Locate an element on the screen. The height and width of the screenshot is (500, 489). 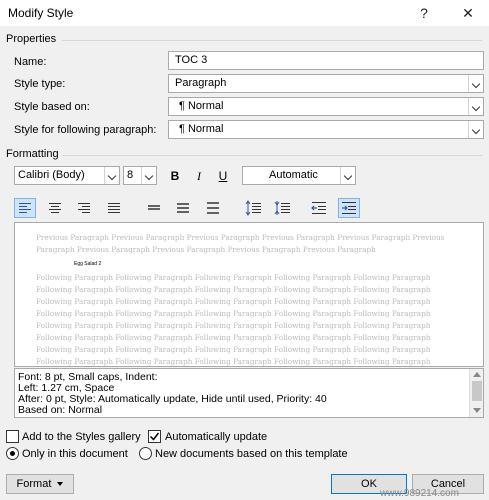
based-on-select: ¶ Normal is located at coordinates (326, 106).